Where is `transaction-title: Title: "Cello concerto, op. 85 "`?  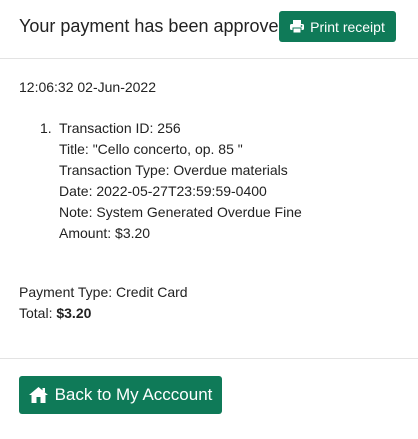 transaction-title: Title: "Cello concerto, op. 85 " is located at coordinates (151, 149).